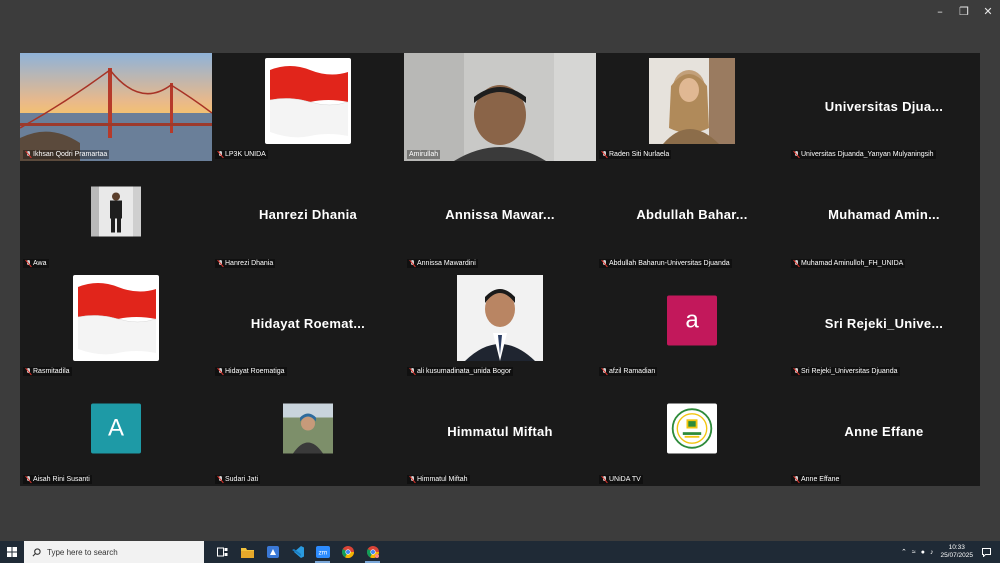 The height and width of the screenshot is (563, 1000). What do you see at coordinates (621, 479) in the screenshot?
I see `participant-name: UNiDA TV` at bounding box center [621, 479].